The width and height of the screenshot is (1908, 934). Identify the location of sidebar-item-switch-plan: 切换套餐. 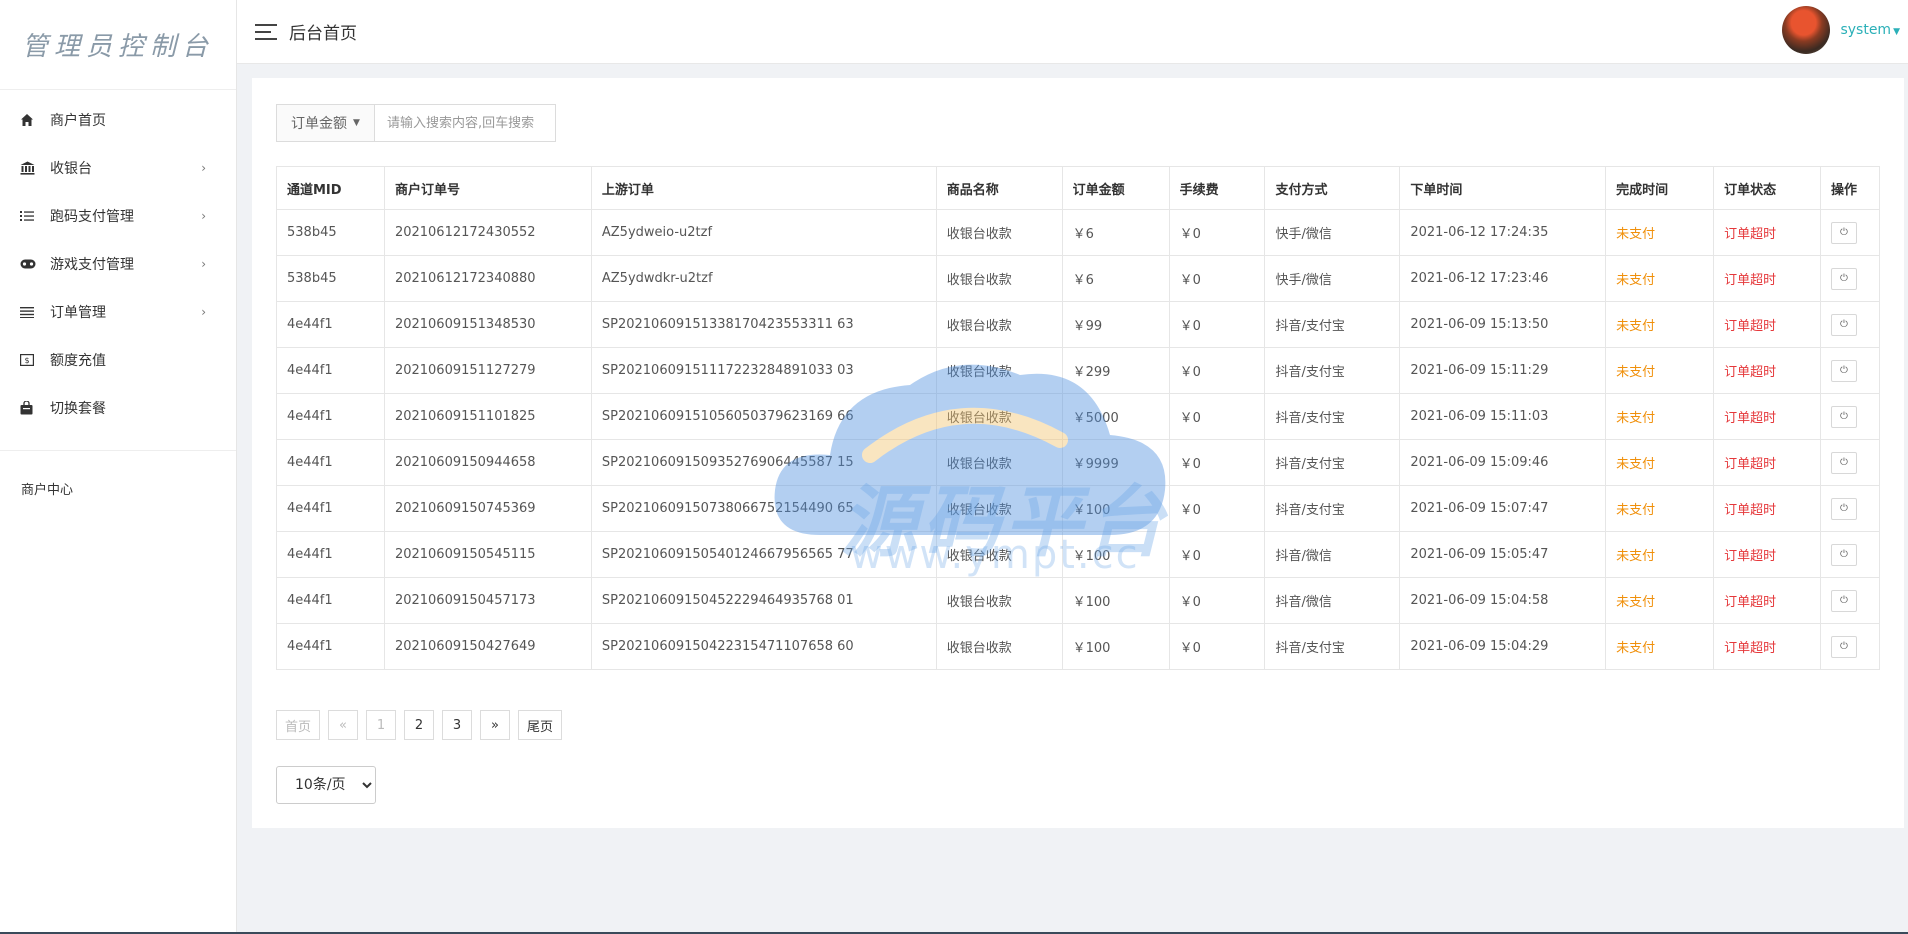
(118, 408).